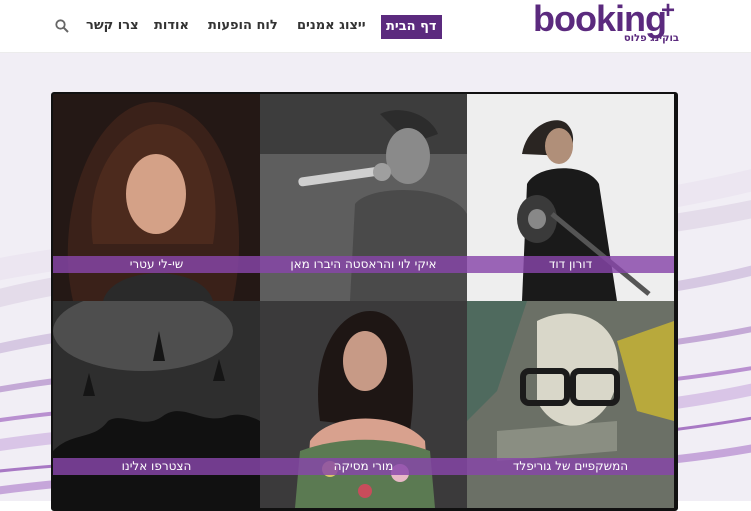  What do you see at coordinates (608, 24) in the screenshot?
I see `brand-logo: booking + בוקינג פלוס` at bounding box center [608, 24].